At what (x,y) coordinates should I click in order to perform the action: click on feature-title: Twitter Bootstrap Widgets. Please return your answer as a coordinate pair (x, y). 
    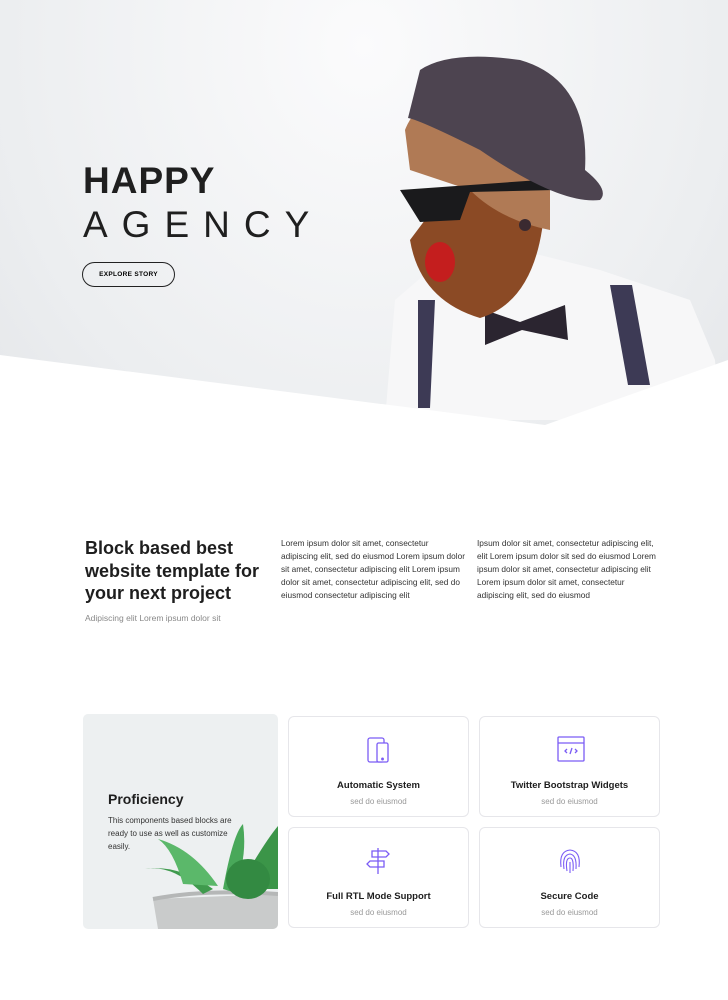
    Looking at the image, I should click on (569, 785).